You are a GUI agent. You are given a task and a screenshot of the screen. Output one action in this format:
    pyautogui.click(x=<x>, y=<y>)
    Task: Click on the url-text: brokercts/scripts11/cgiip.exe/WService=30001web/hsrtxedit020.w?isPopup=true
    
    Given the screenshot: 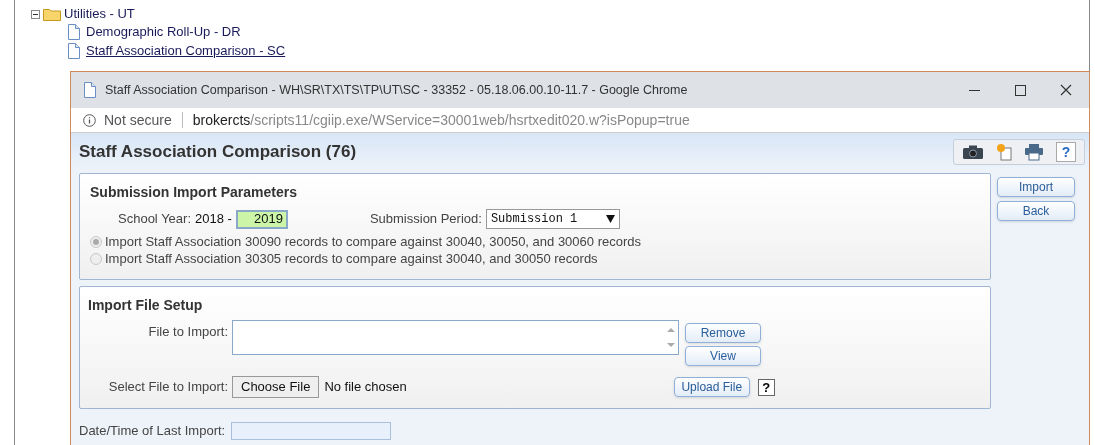 What is the action you would take?
    pyautogui.click(x=441, y=120)
    